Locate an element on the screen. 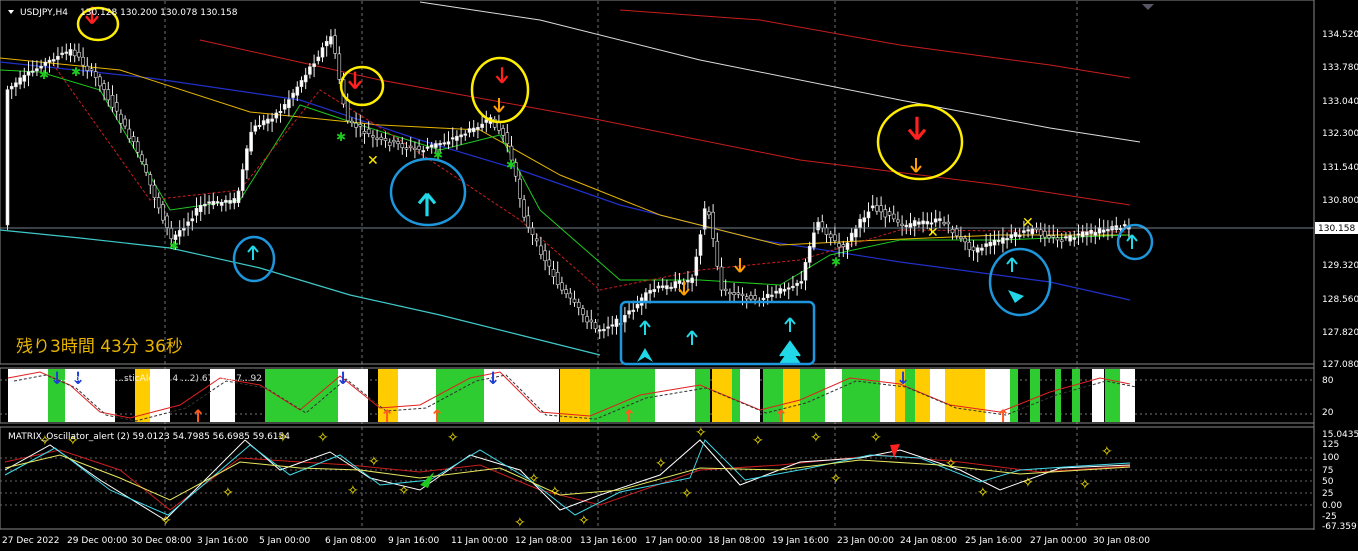  time-tick: 3 Jan 16:00 is located at coordinates (223, 541).